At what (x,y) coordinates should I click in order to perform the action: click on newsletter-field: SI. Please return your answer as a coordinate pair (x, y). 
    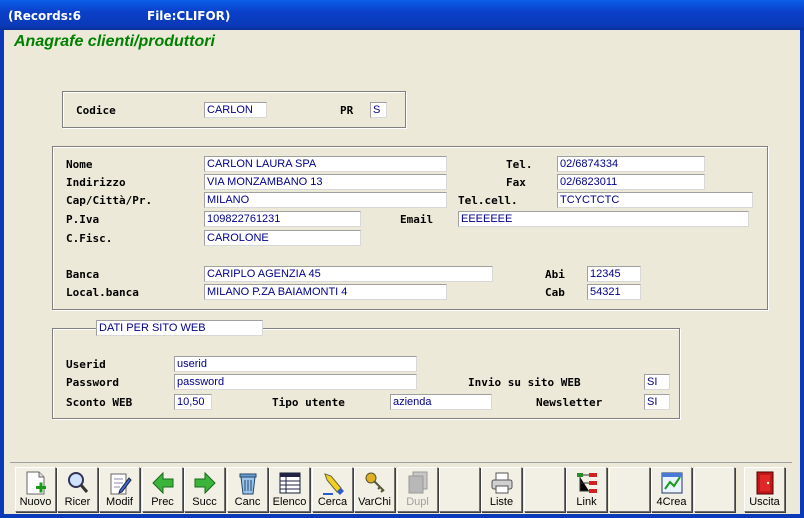
    Looking at the image, I should click on (657, 402).